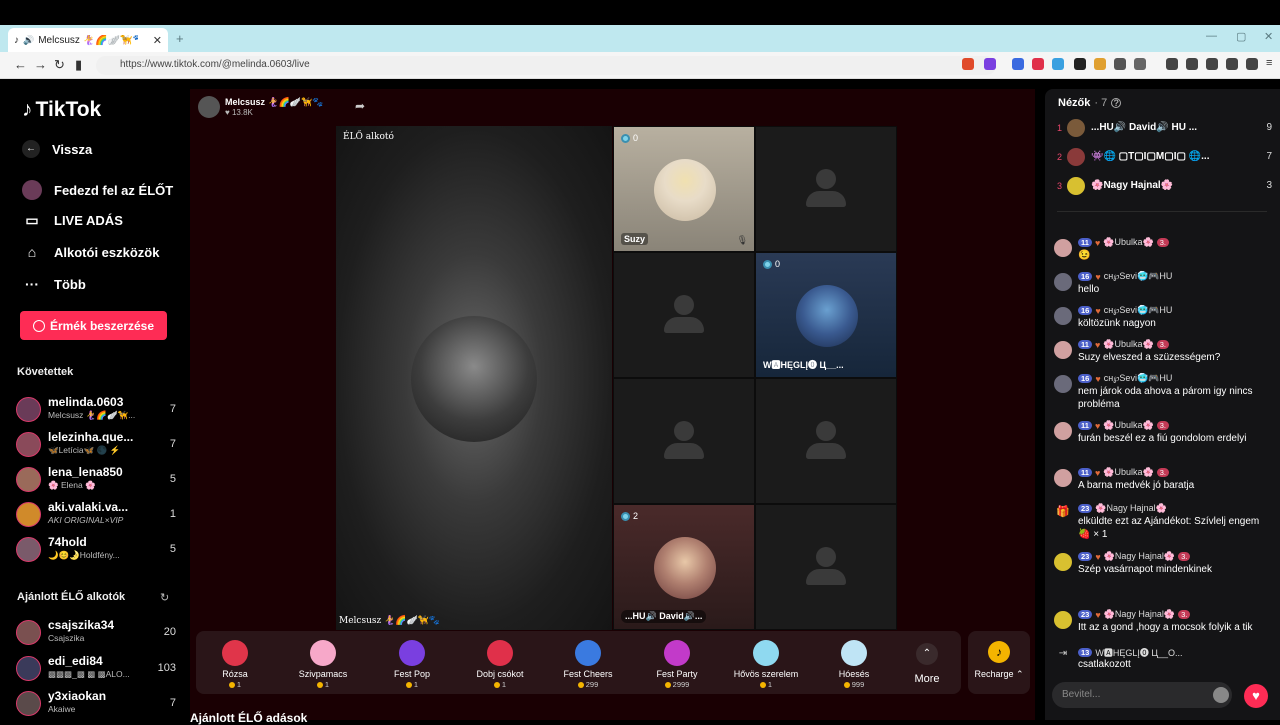 The height and width of the screenshot is (725, 1280). What do you see at coordinates (96, 410) in the screenshot?
I see `following-item: melinda.0603 Melcsusz 🧜‍♀️🌈🪽🦮... 7` at bounding box center [96, 410].